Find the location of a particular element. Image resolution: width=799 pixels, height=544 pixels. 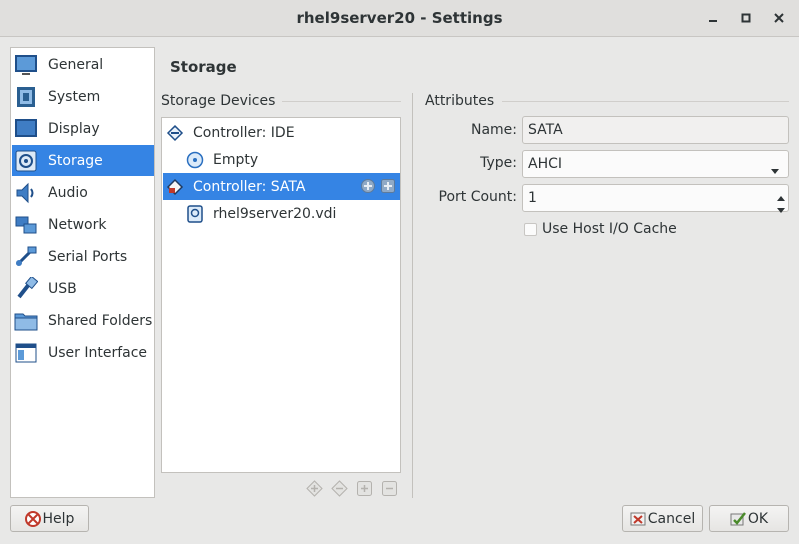

tree-item-label: Empty is located at coordinates (236, 159).